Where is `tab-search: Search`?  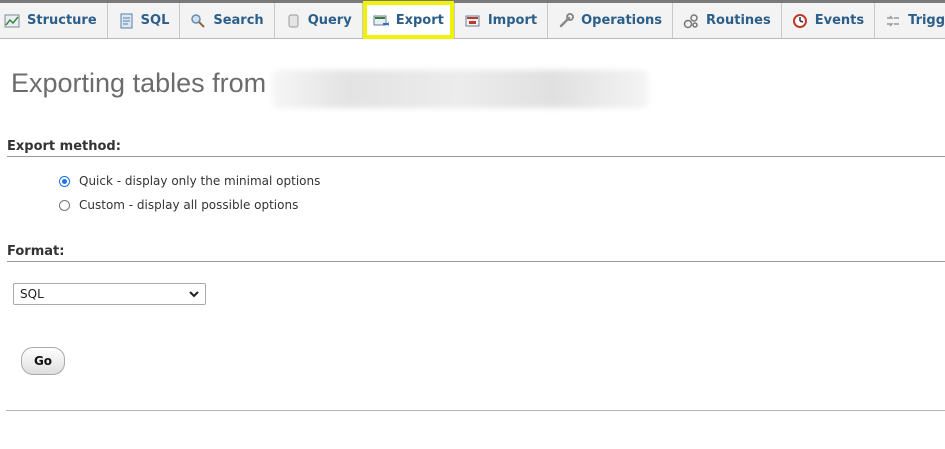
tab-search: Search is located at coordinates (227, 20).